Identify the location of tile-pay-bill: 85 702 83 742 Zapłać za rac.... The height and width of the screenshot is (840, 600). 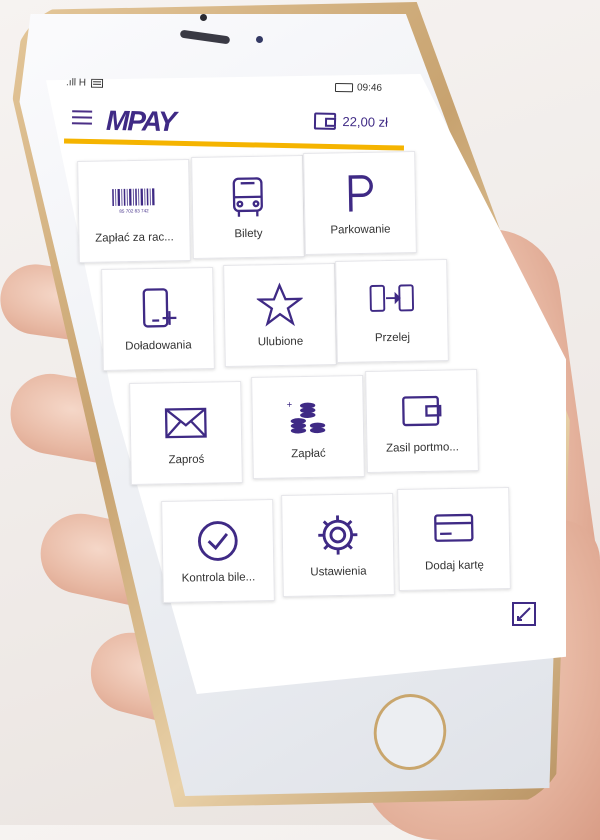
(134, 211).